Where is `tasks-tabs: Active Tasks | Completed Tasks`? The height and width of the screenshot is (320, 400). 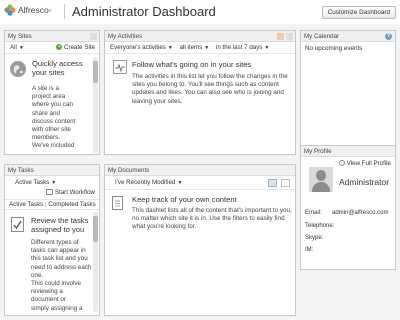 tasks-tabs: Active Tasks | Completed Tasks is located at coordinates (52, 205).